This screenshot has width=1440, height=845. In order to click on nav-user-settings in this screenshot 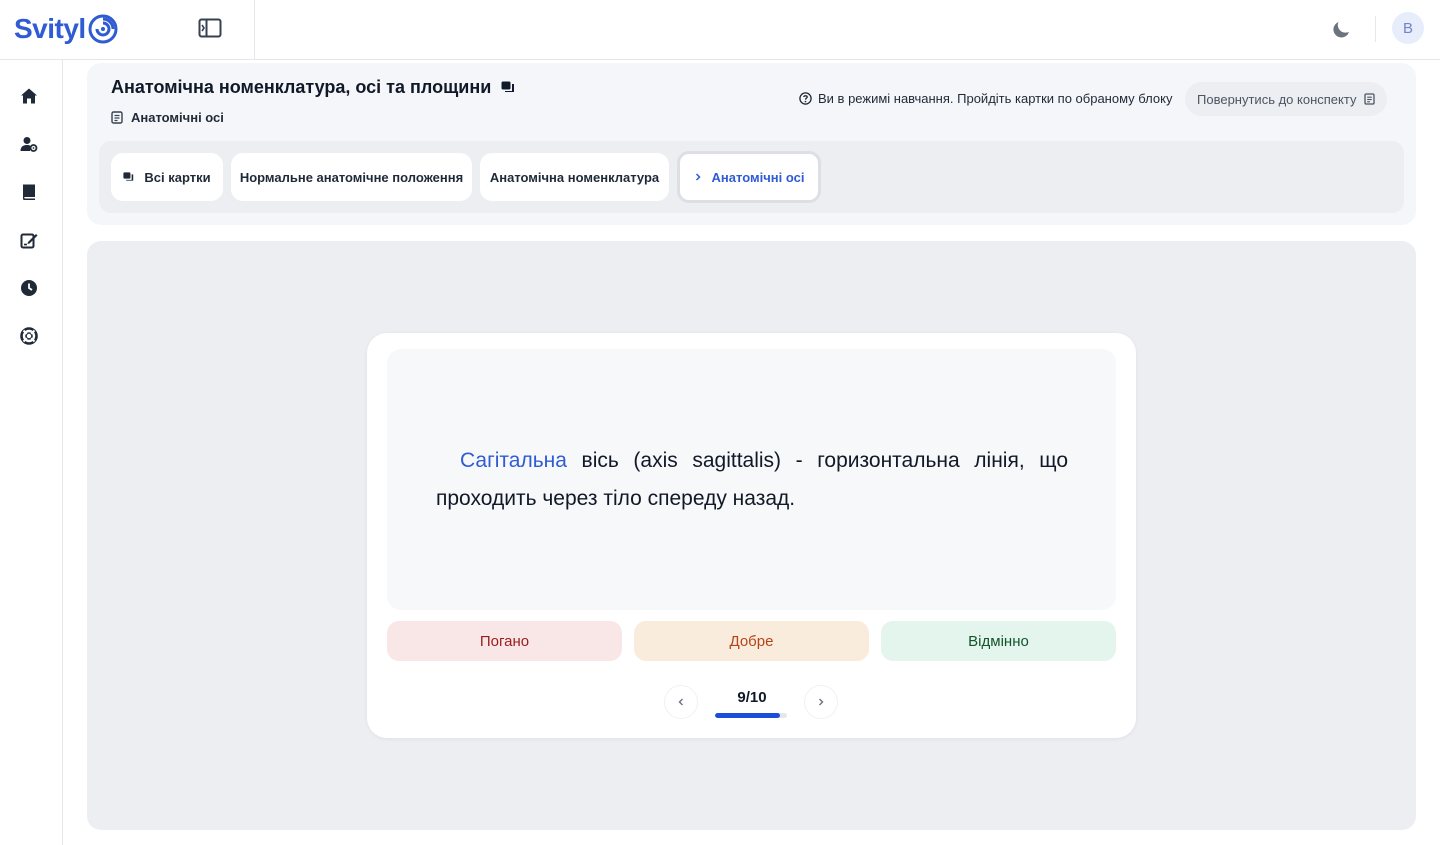, I will do `click(29, 144)`.